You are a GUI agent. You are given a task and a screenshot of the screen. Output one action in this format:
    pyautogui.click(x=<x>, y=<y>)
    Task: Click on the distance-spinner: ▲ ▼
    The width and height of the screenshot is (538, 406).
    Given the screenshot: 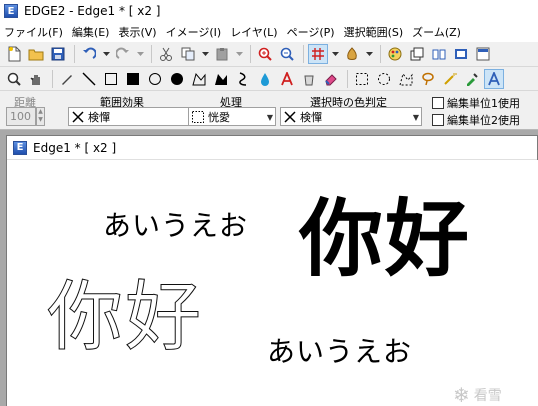 What is the action you would take?
    pyautogui.click(x=40, y=116)
    